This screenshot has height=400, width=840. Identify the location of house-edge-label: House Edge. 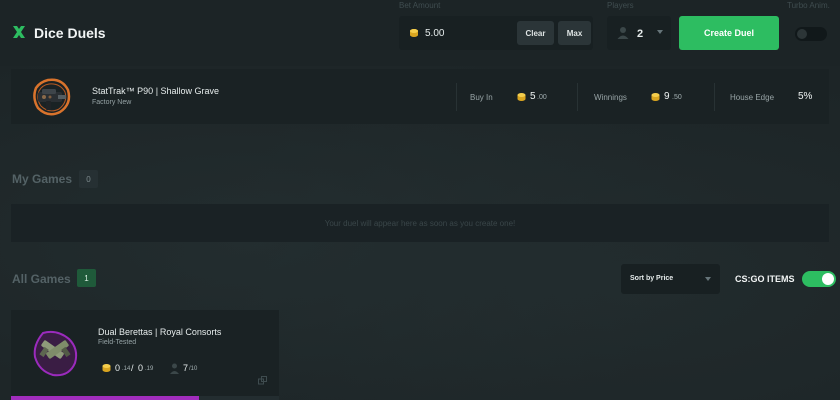
(752, 97).